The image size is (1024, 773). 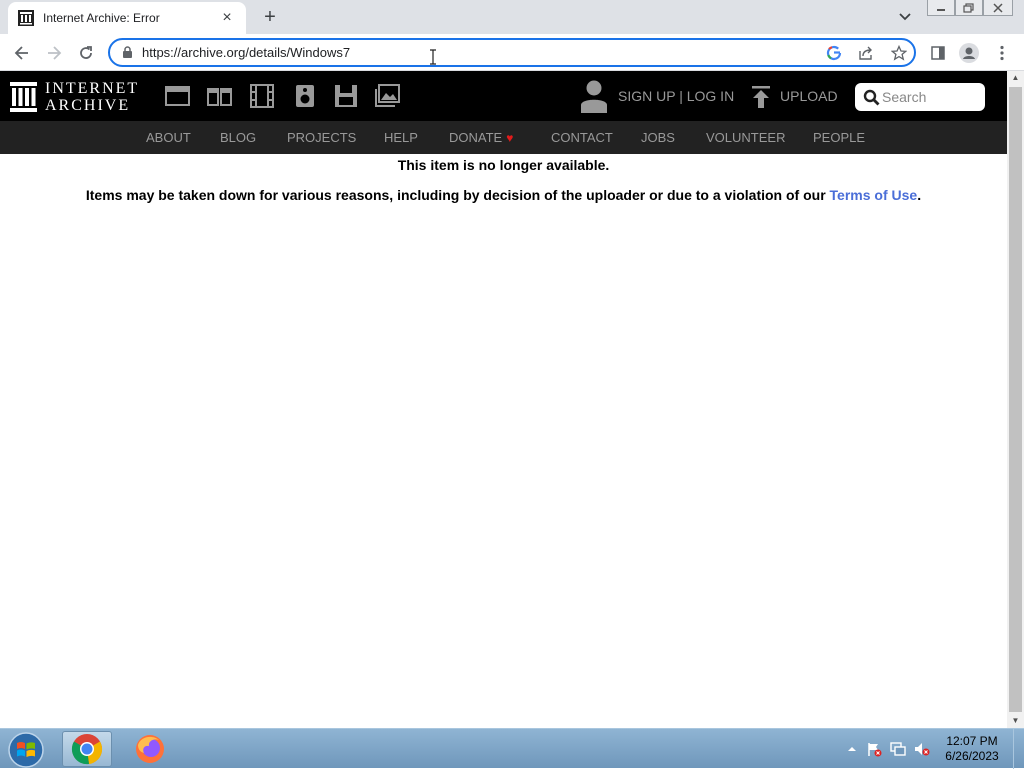 I want to click on windows-taskbar: 12:07 PM 6/26/2023, so click(x=512, y=748).